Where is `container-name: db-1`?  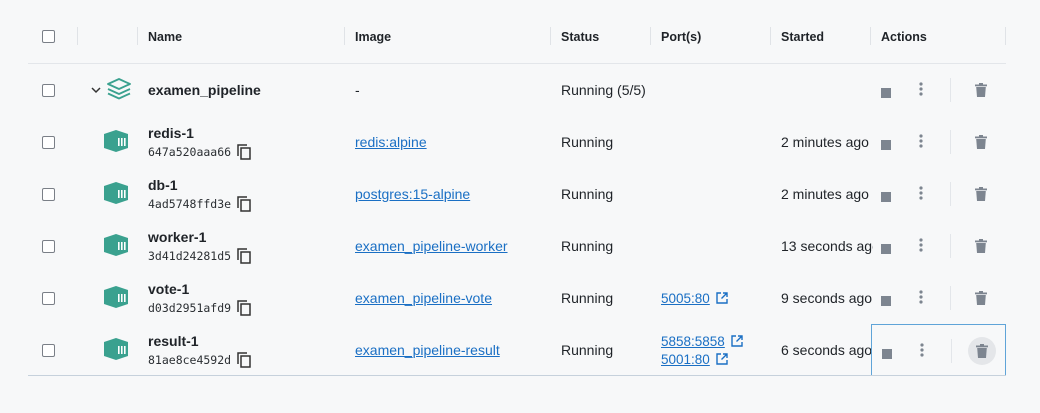
container-name: db-1 is located at coordinates (199, 185).